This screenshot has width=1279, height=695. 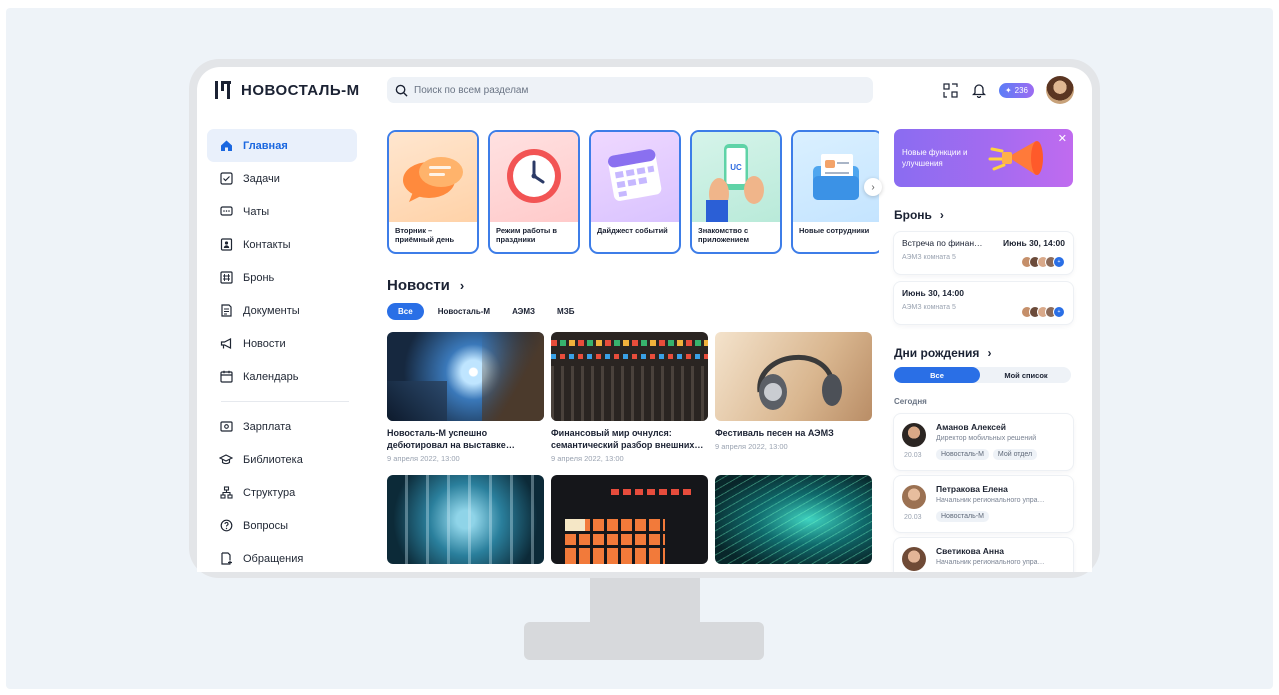 What do you see at coordinates (271, 310) in the screenshot?
I see `sidebar-item-label: Документы` at bounding box center [271, 310].